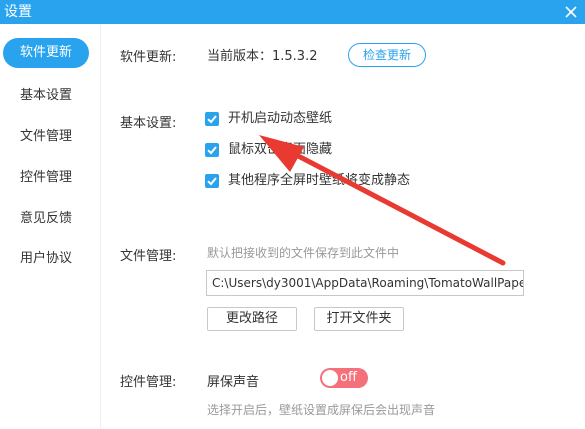 The image size is (585, 429). I want to click on title-bar: 设置, so click(292, 12).